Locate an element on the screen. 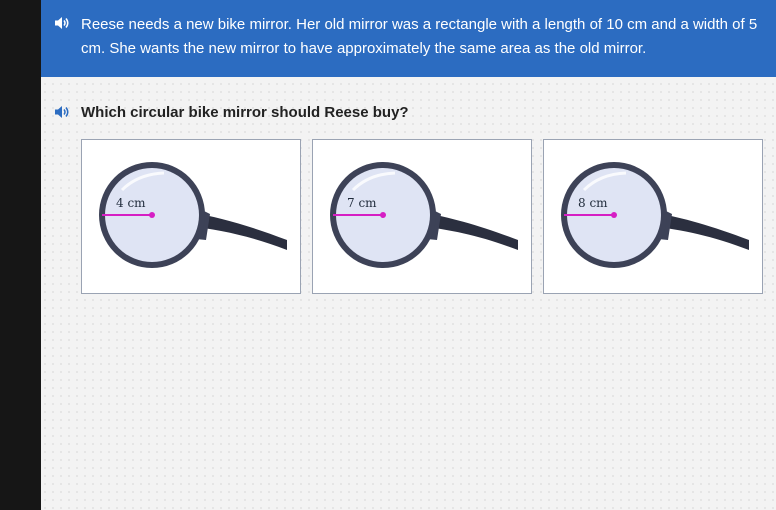 The width and height of the screenshot is (776, 510). bike-mirror-image: 7 cm is located at coordinates (424, 215).